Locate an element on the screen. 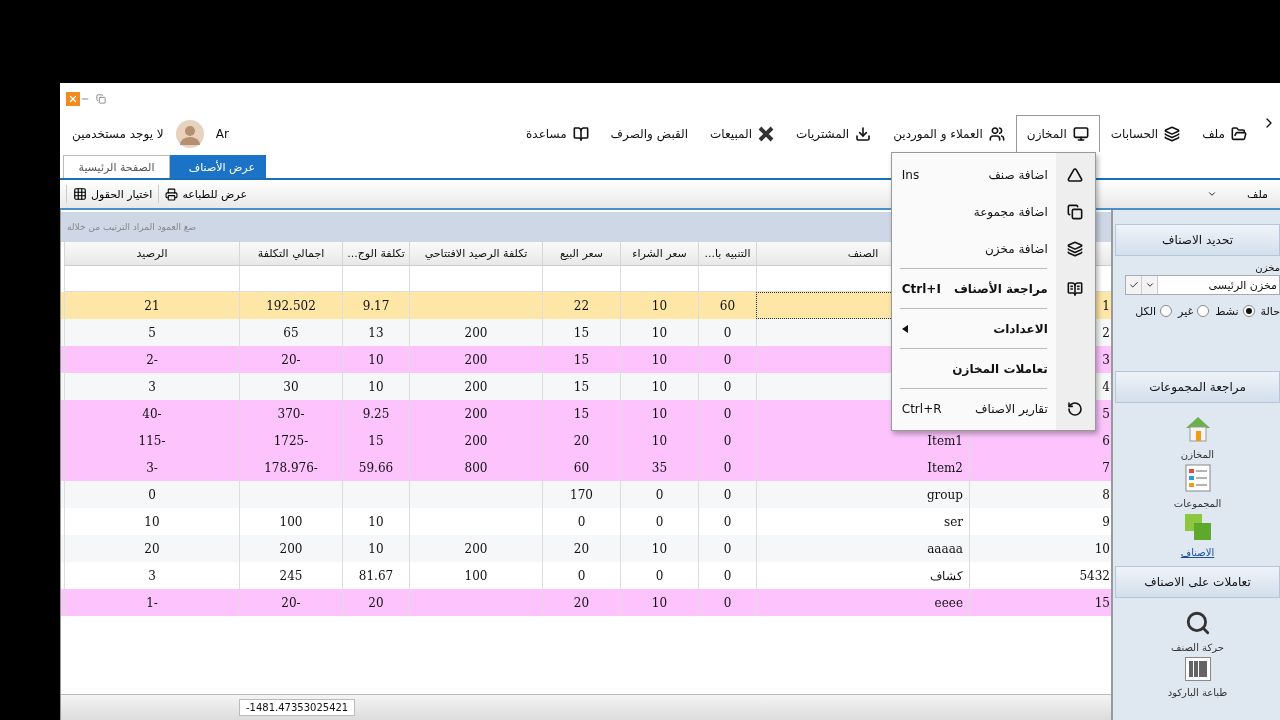 The height and width of the screenshot is (720, 1280). table-cell: 10 is located at coordinates (659, 602).